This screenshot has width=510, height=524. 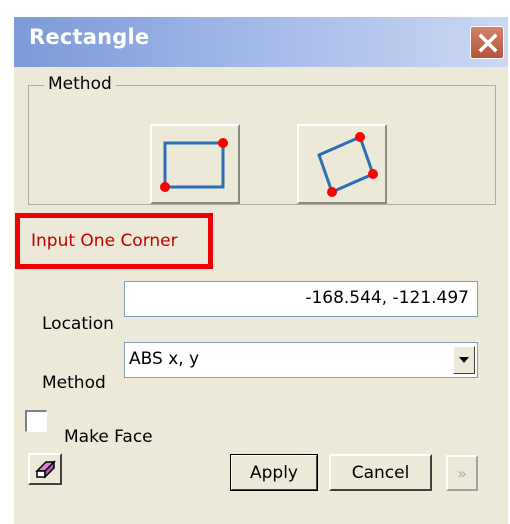 I want to click on cancel-button: Cancel, so click(x=380, y=472).